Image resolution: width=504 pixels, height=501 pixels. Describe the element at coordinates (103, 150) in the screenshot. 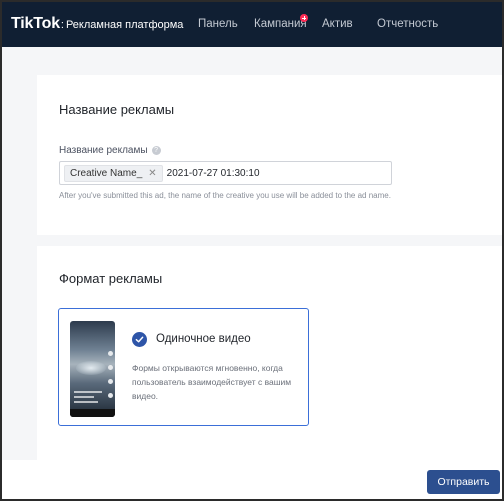

I see `ad-name-label-text: Название рекламы` at that location.